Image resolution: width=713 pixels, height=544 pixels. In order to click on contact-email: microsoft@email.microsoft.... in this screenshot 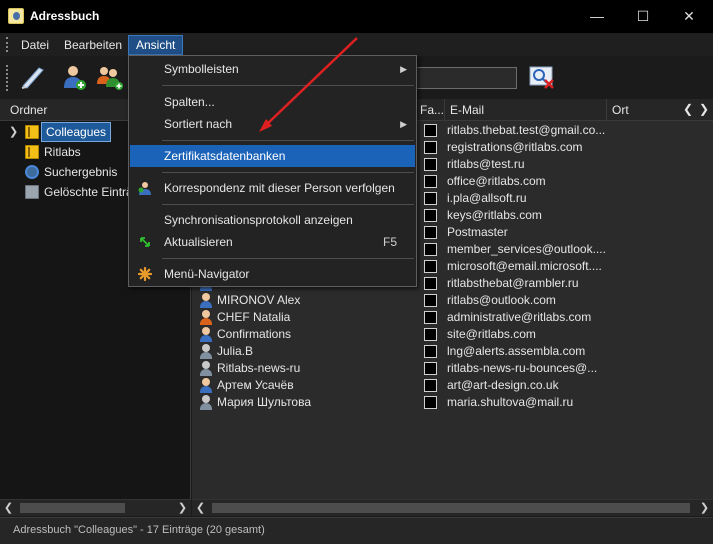, I will do `click(524, 266)`.